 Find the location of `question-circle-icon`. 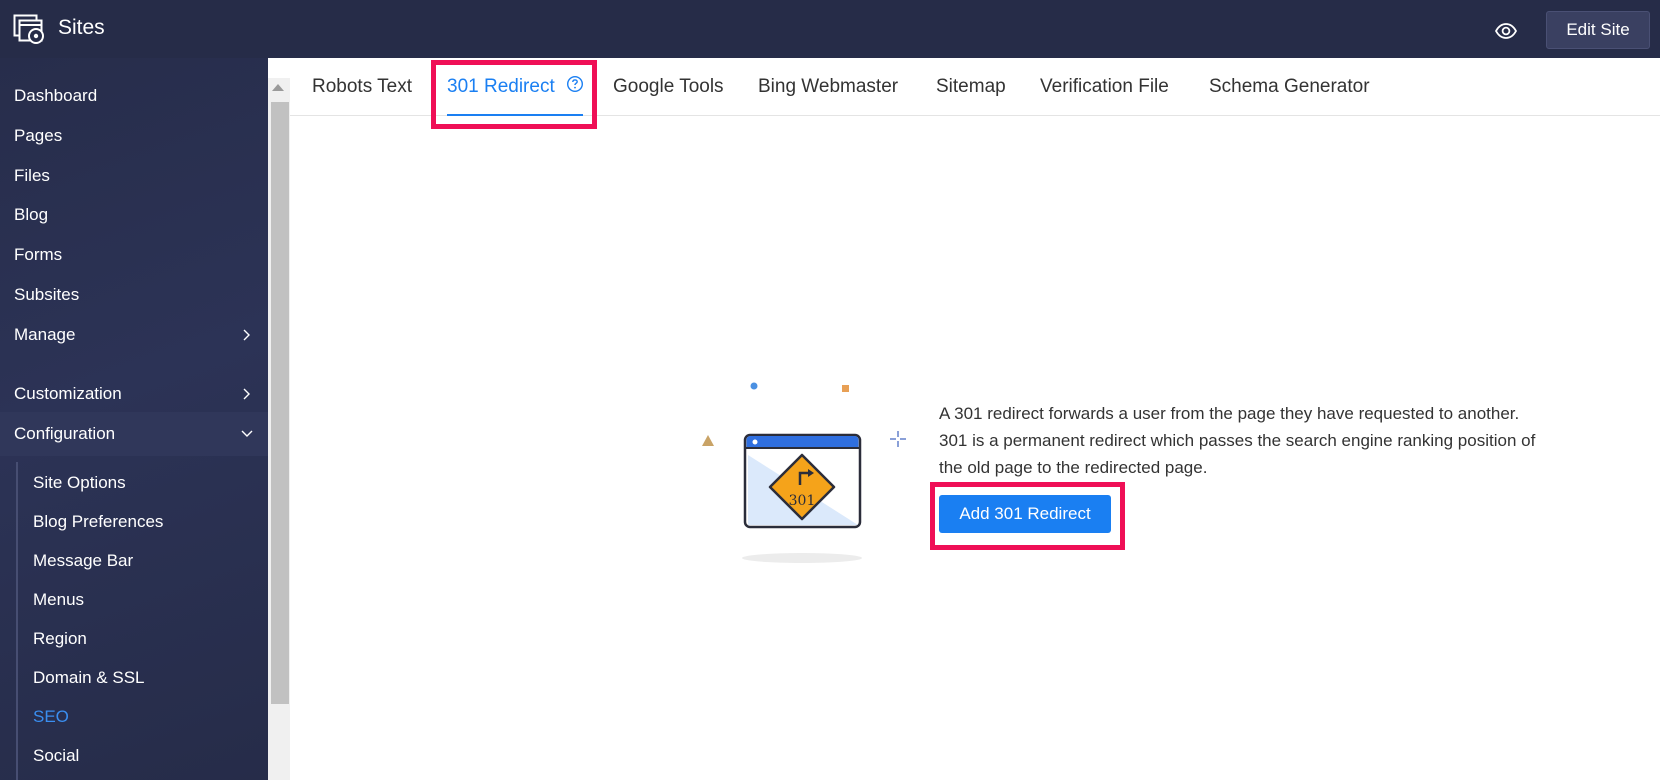

question-circle-icon is located at coordinates (575, 84).